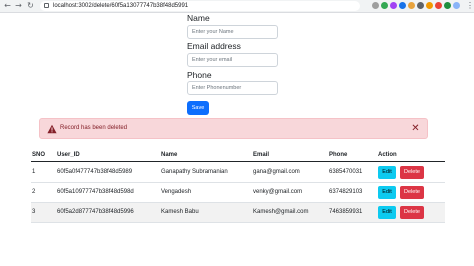 This screenshot has height=266, width=474. Describe the element at coordinates (346, 212) in the screenshot. I see `cell-phone: 7463859931` at that location.